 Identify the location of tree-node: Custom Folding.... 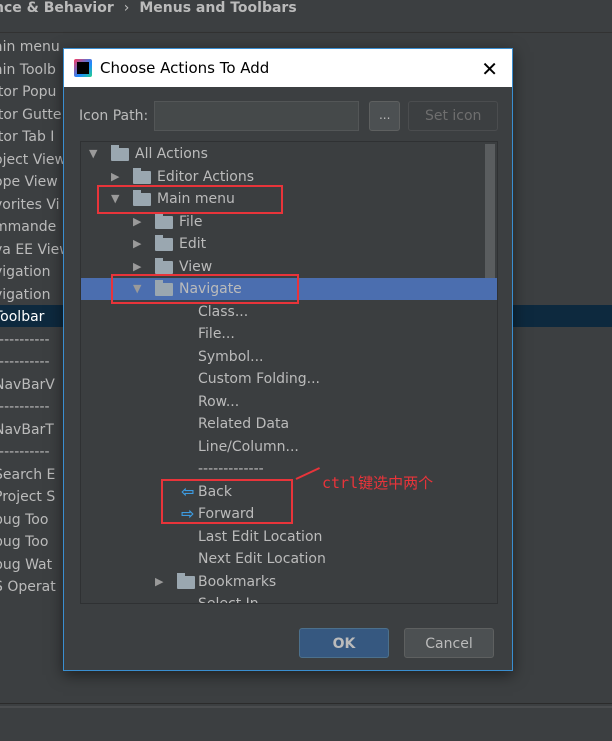
(283, 379).